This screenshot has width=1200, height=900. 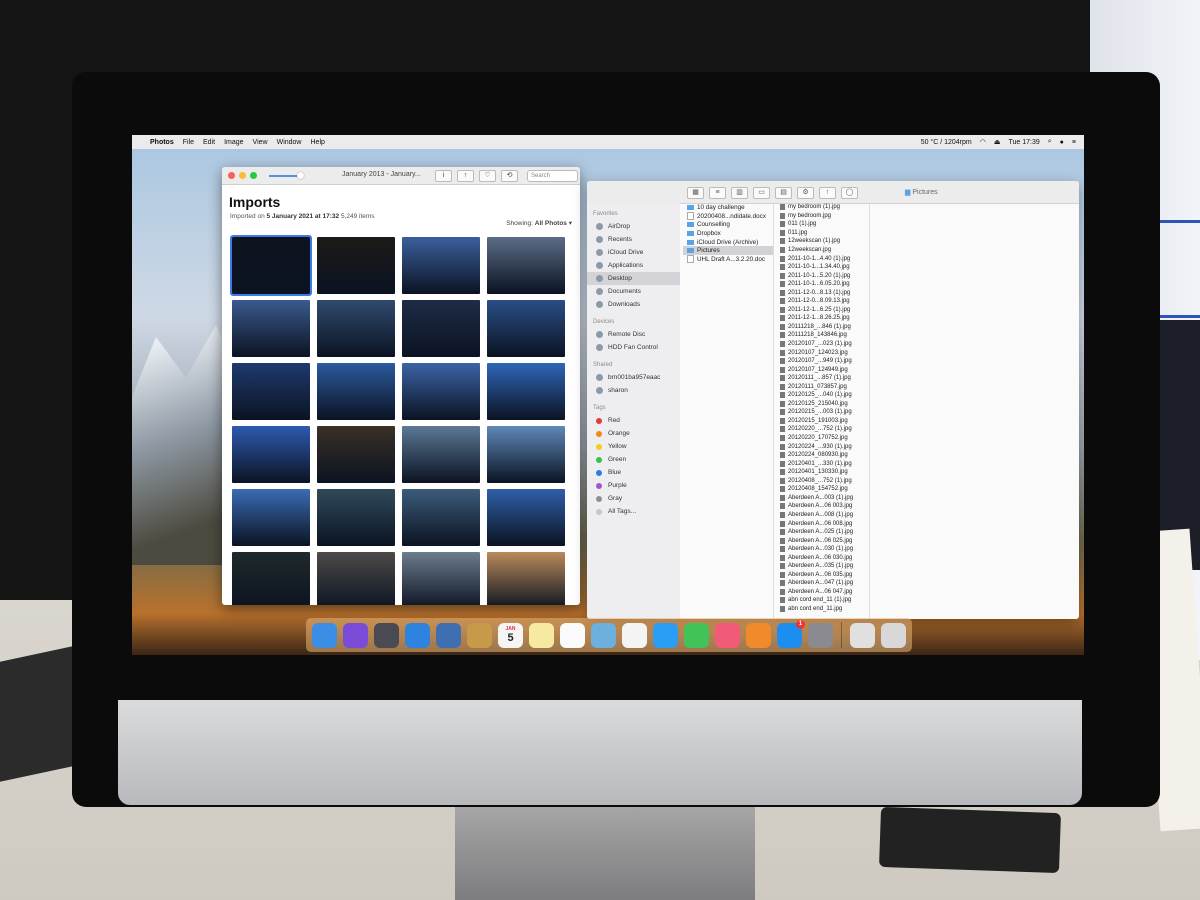 I want to click on menu-file: File, so click(x=188, y=142).